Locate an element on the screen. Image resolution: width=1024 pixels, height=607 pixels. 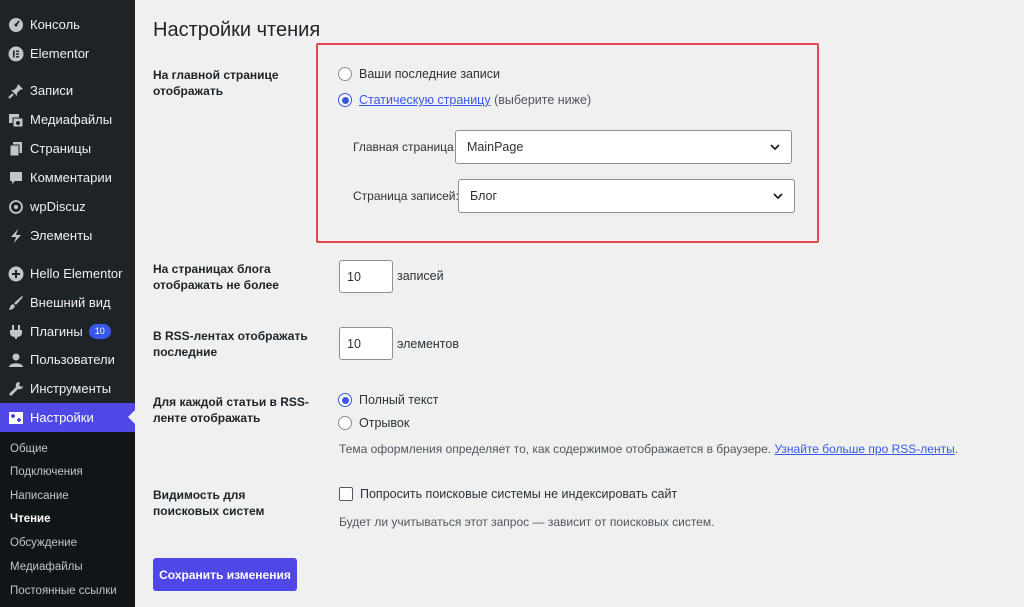
sidebar-item-label: Настройки is located at coordinates (62, 417).